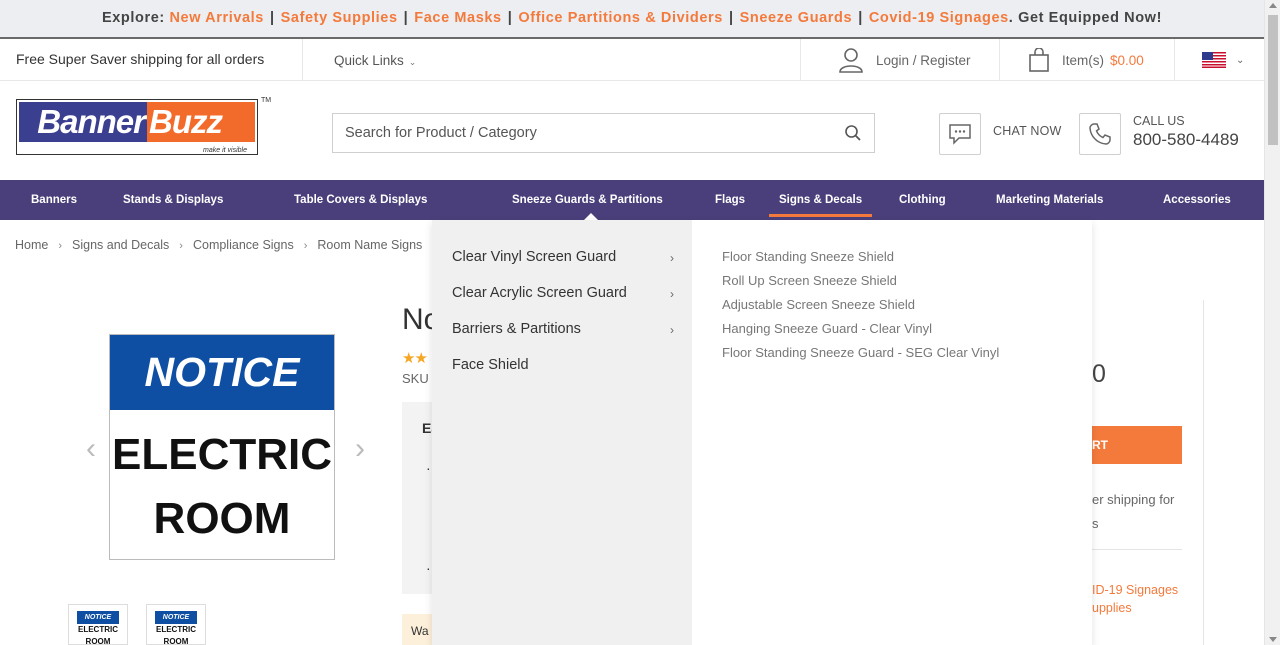  What do you see at coordinates (1197, 200) in the screenshot?
I see `nav-item-accessories: Accessories` at bounding box center [1197, 200].